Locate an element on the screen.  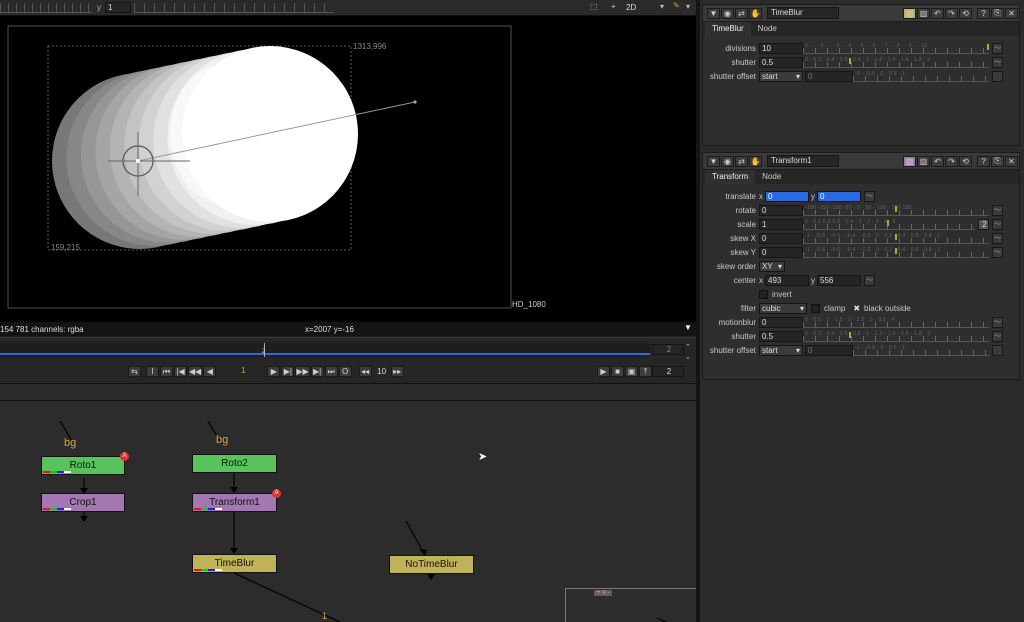
backdrop-node: + ≡ - is located at coordinates (630, 605).